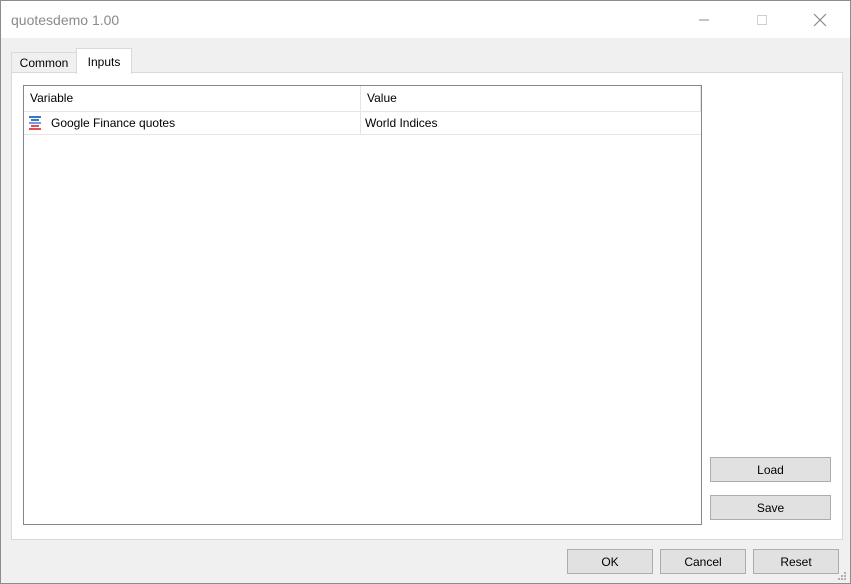  What do you see at coordinates (65, 20) in the screenshot?
I see `window-title: quotesdemo 1.00` at bounding box center [65, 20].